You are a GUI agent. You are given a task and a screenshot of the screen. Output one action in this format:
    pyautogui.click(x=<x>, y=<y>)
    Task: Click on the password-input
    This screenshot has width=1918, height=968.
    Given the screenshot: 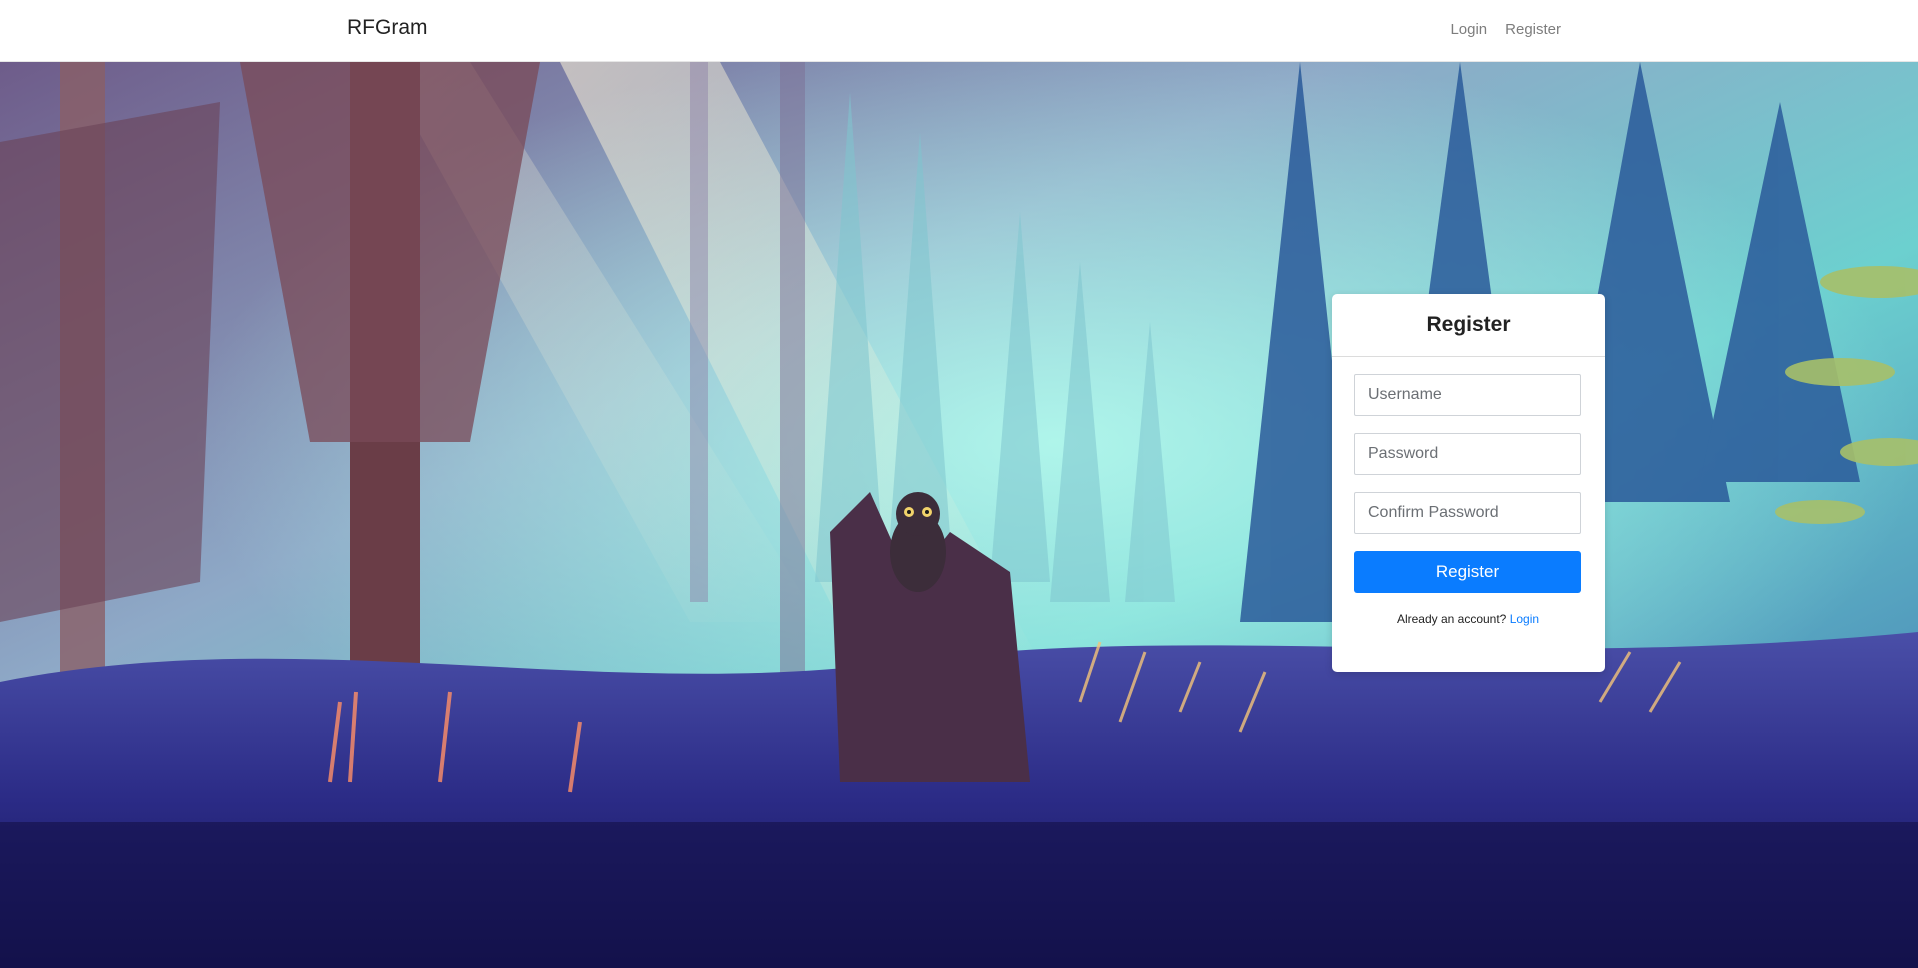 What is the action you would take?
    pyautogui.click(x=1467, y=454)
    